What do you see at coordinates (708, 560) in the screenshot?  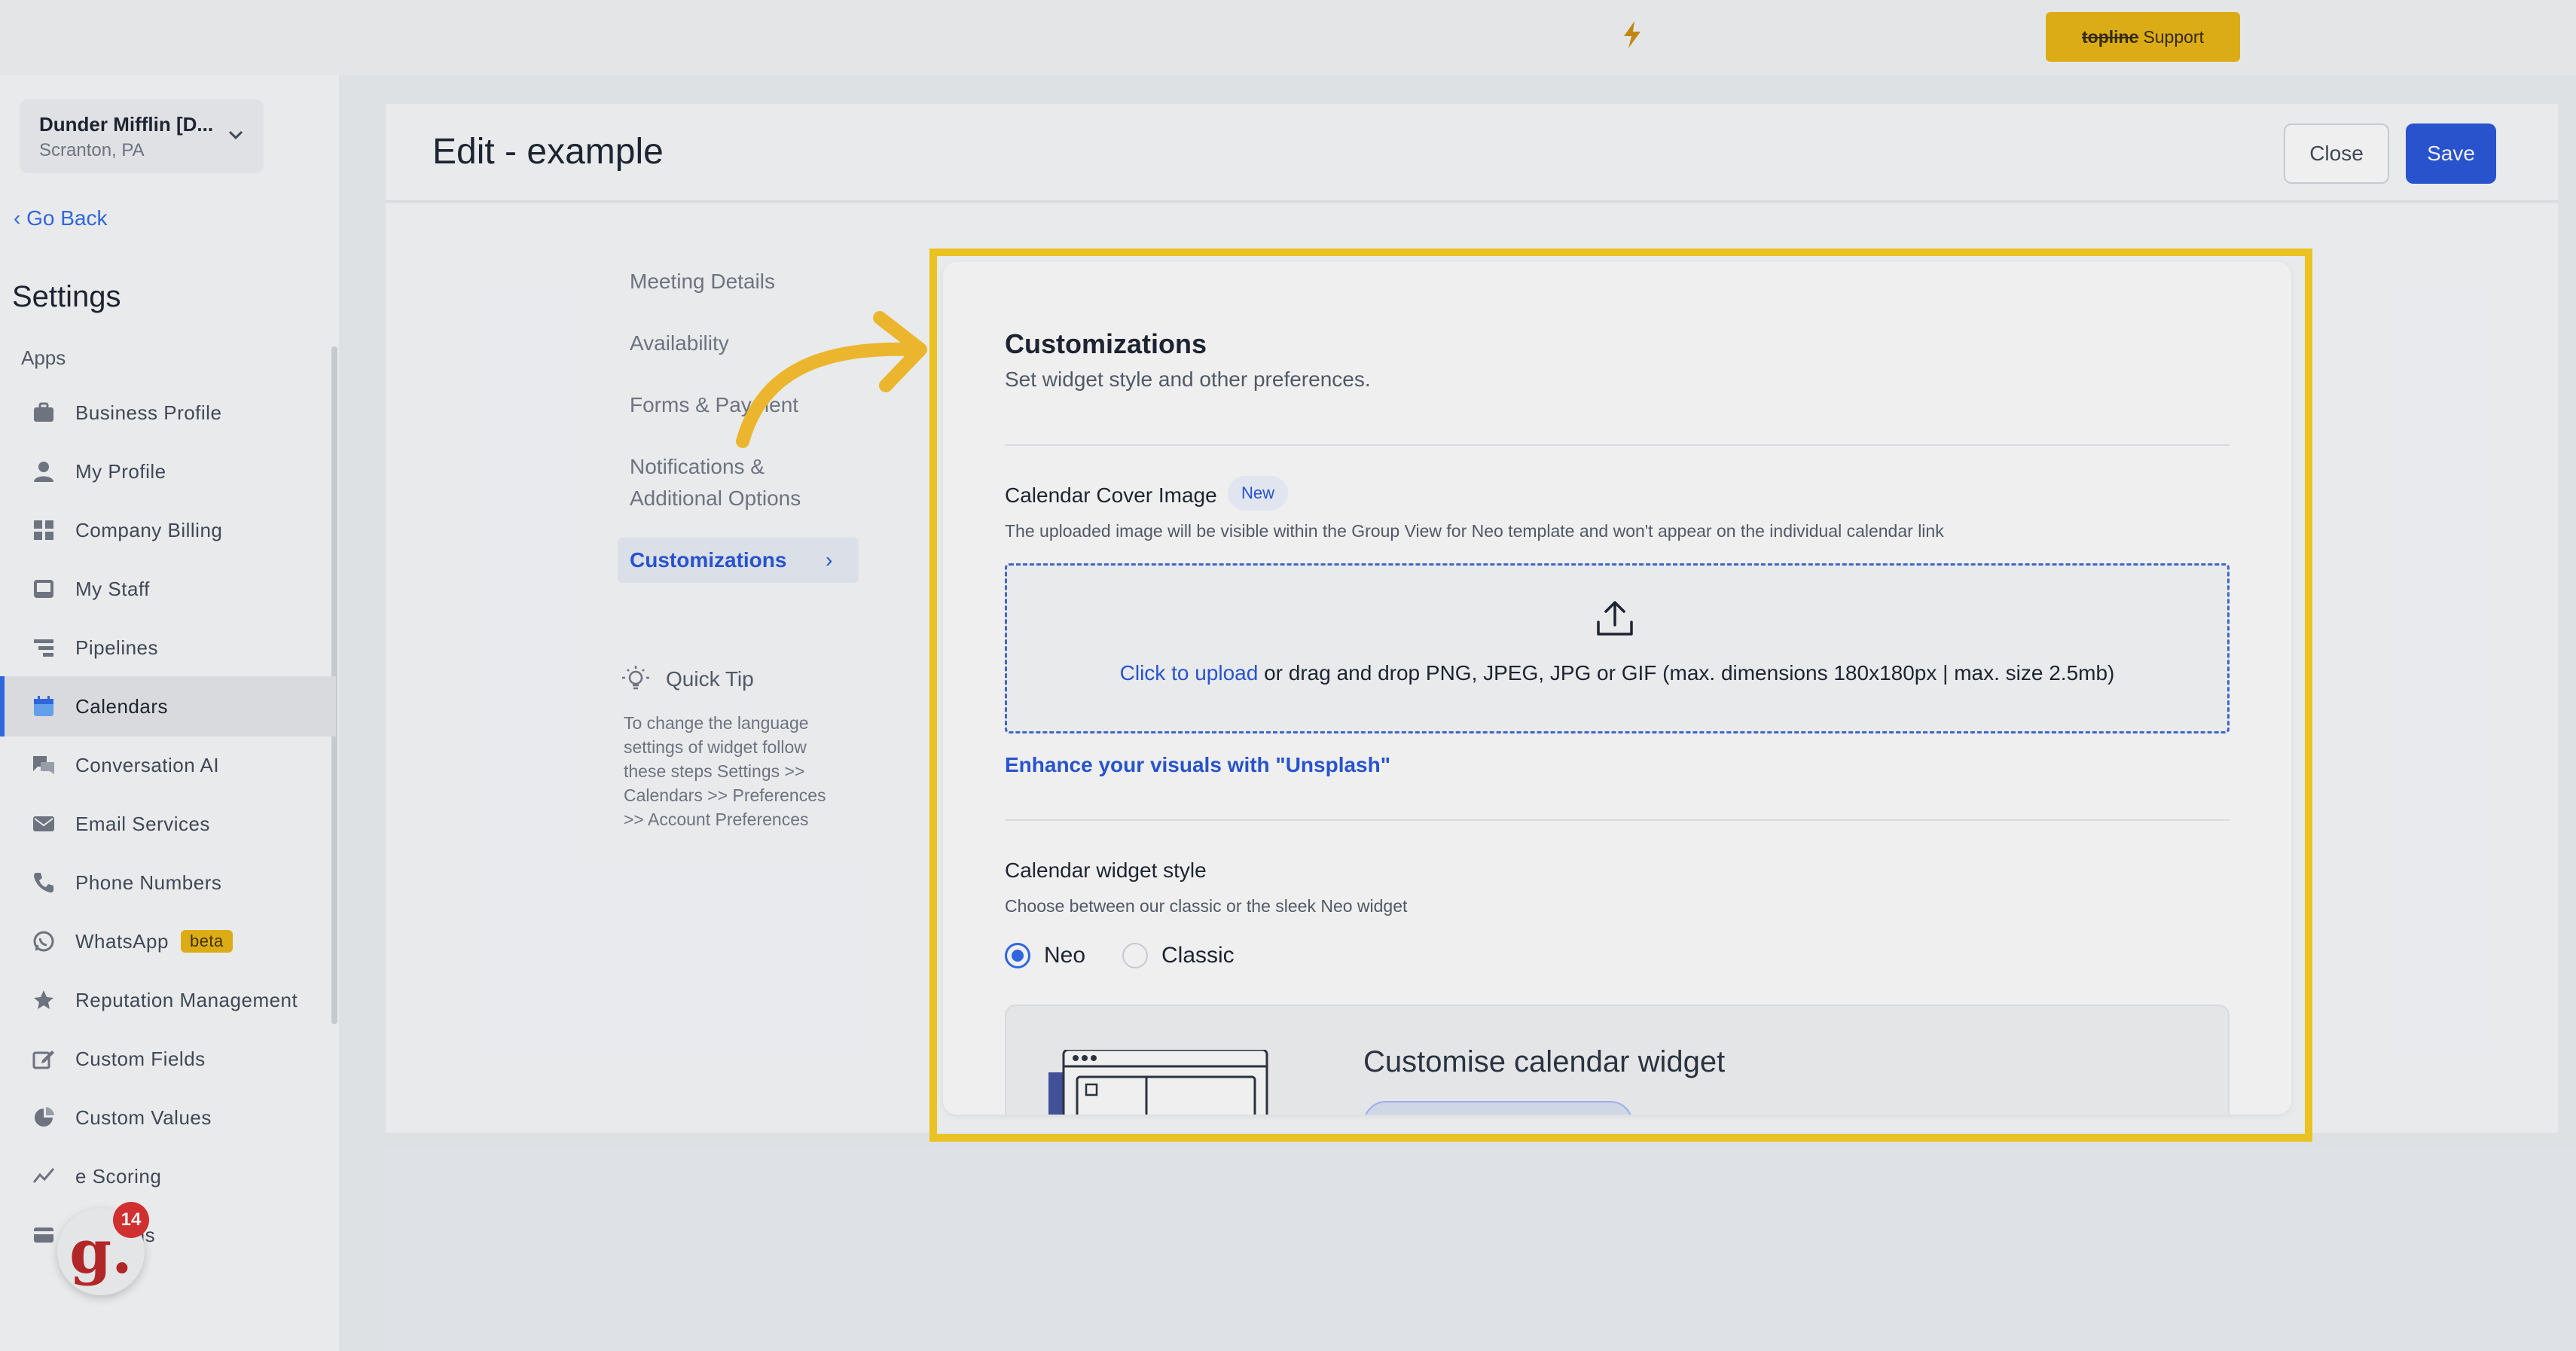 I see `subnav-customizations: Customizations` at bounding box center [708, 560].